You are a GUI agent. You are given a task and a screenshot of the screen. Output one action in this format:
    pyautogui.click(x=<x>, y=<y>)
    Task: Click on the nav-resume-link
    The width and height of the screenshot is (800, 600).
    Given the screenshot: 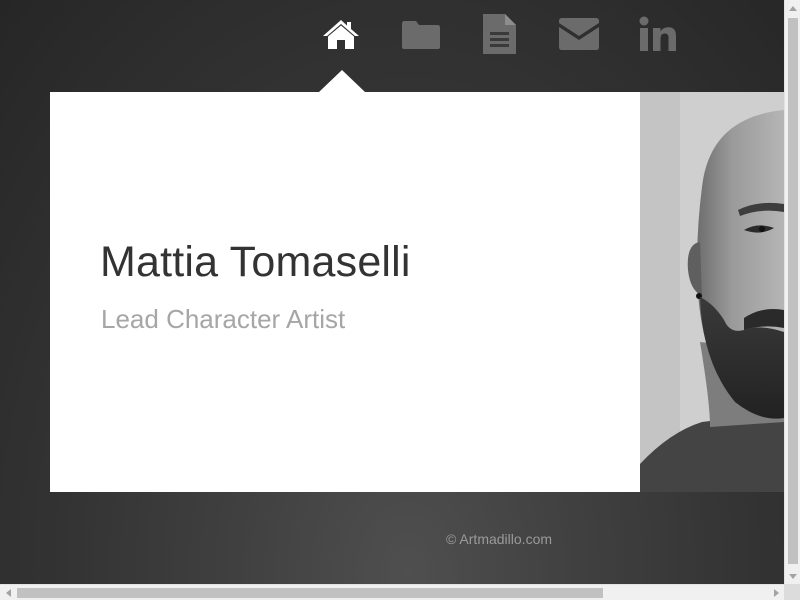 What is the action you would take?
    pyautogui.click(x=499, y=34)
    